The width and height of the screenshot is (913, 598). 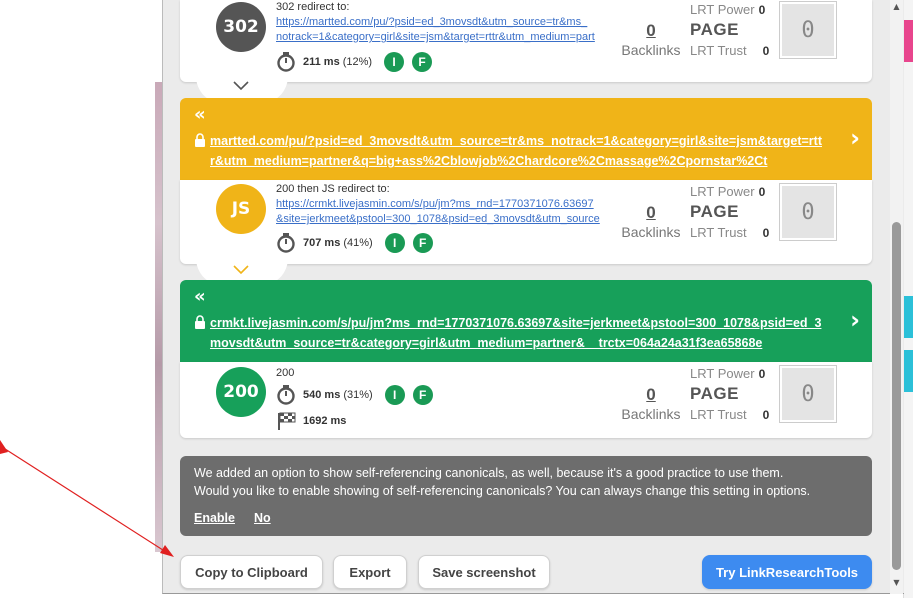 What do you see at coordinates (241, 392) in the screenshot?
I see `hop-status-circle: 200` at bounding box center [241, 392].